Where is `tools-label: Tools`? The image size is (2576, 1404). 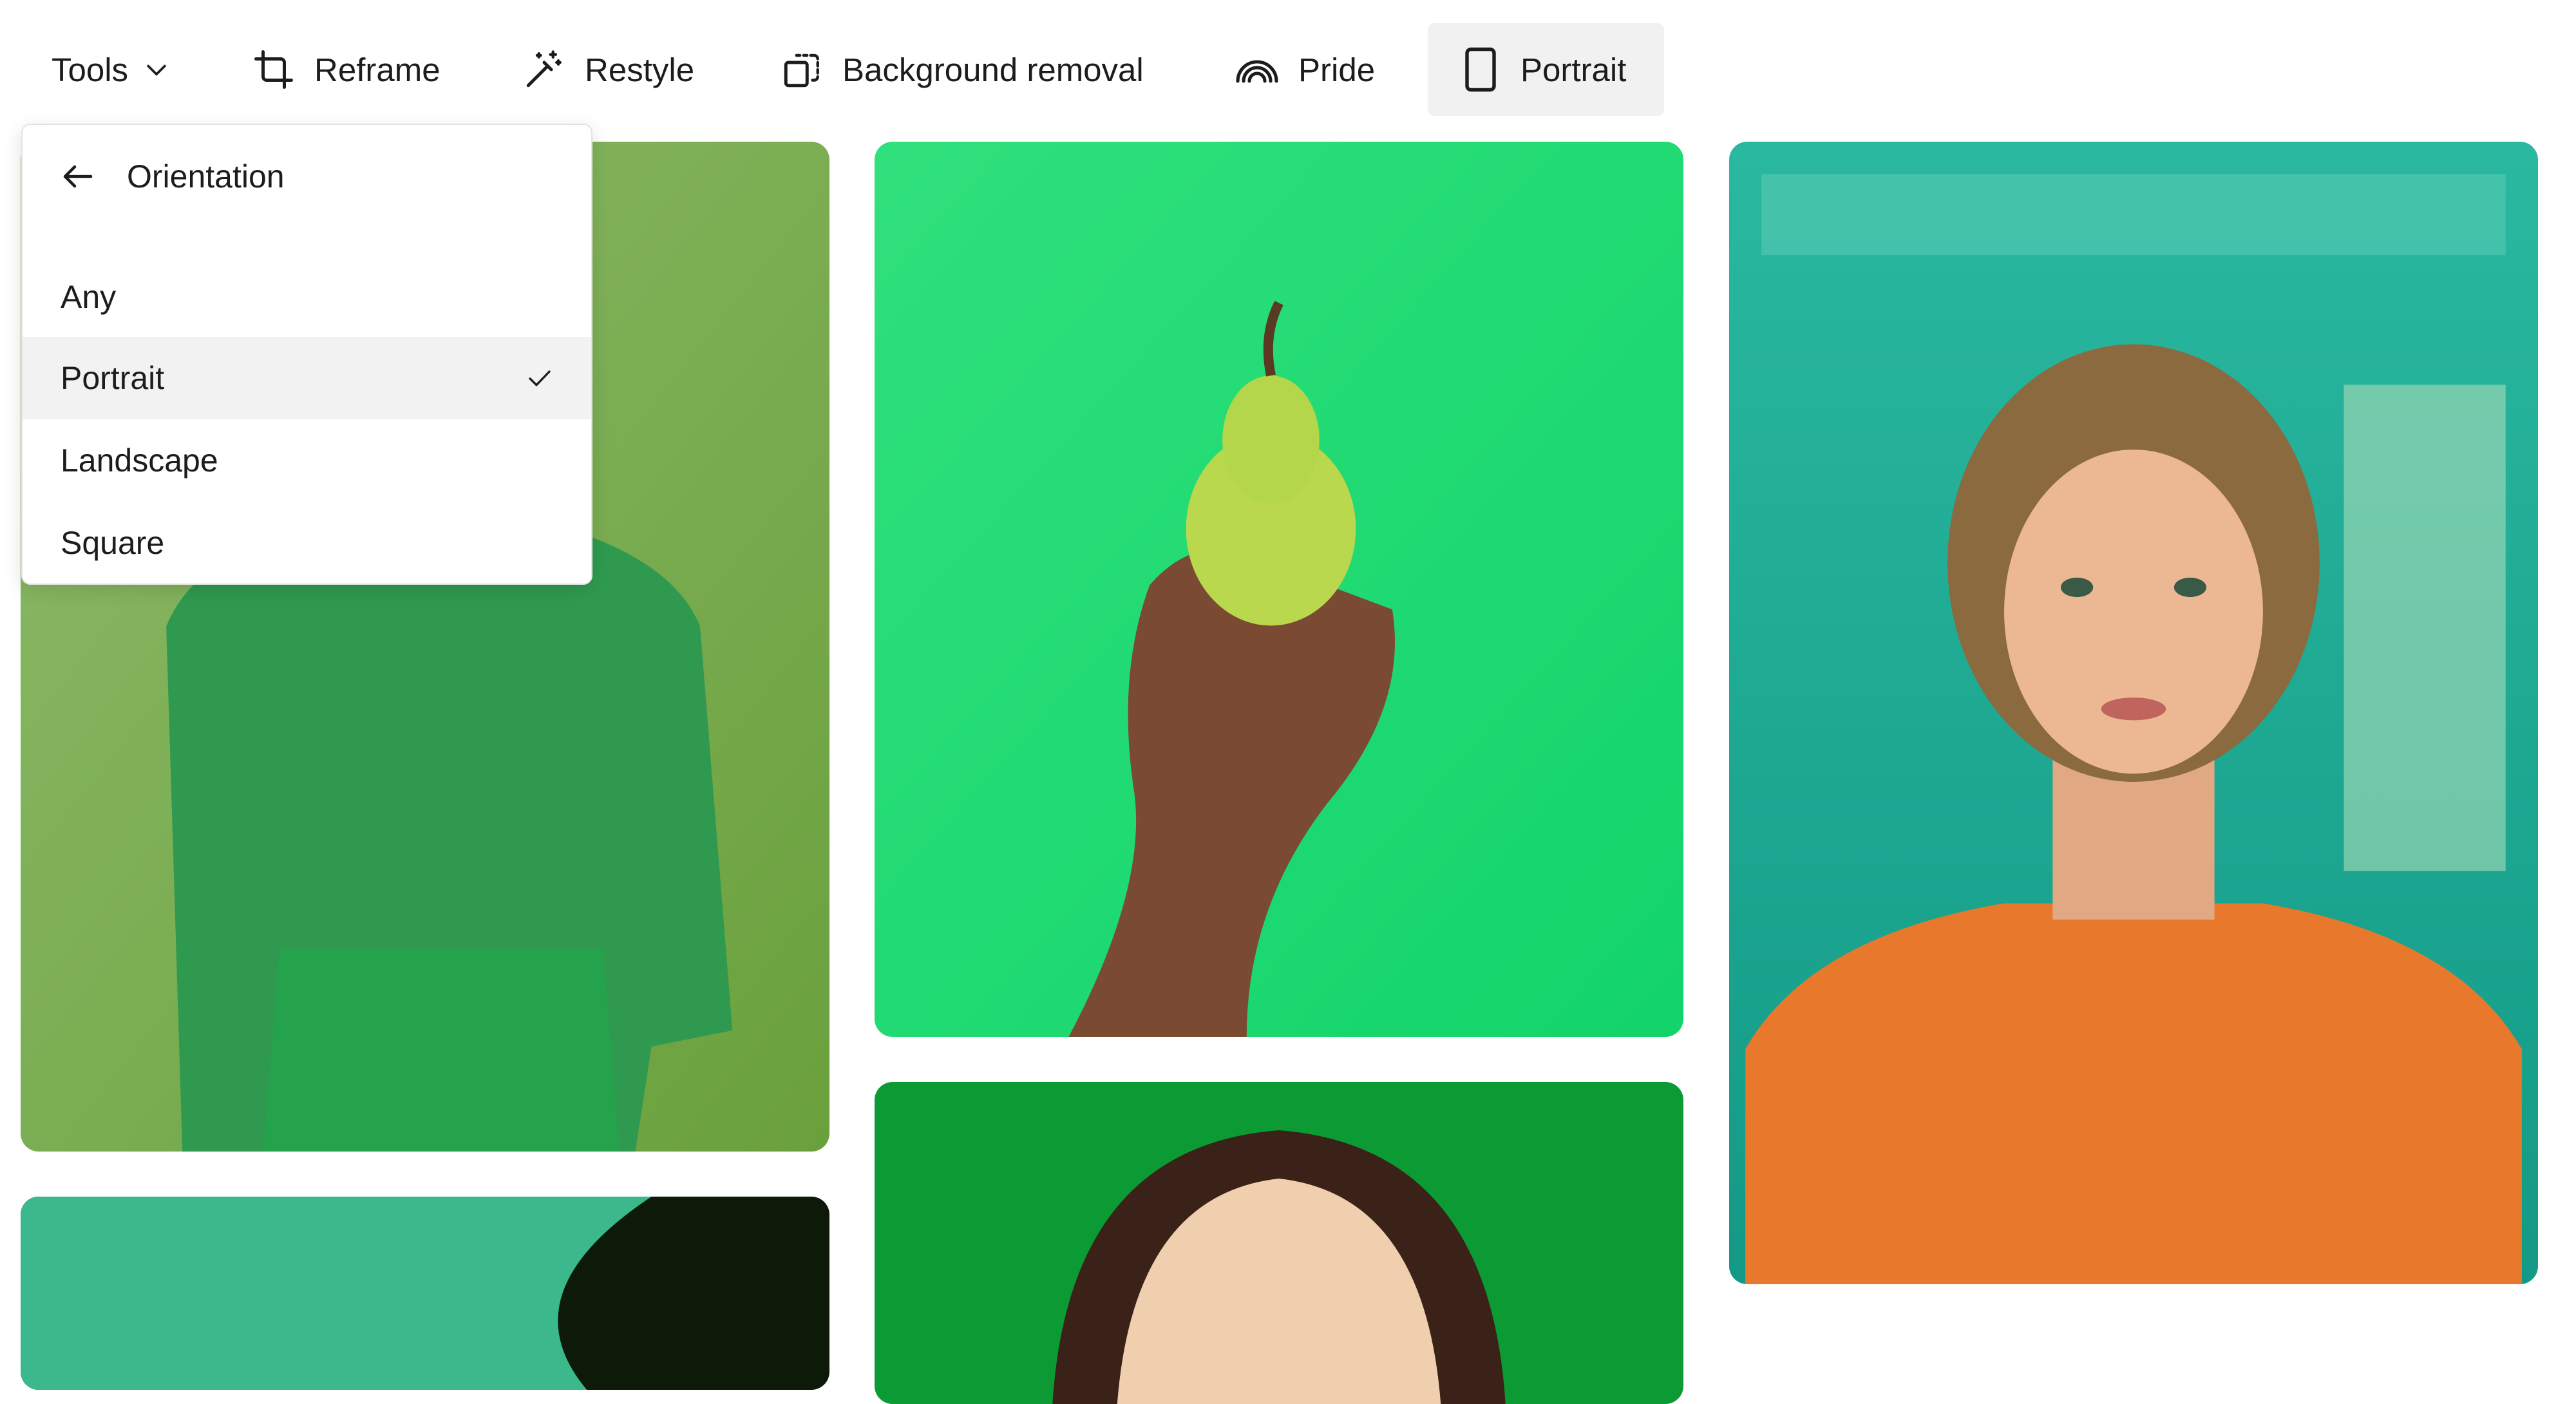
tools-label: Tools is located at coordinates (91, 69).